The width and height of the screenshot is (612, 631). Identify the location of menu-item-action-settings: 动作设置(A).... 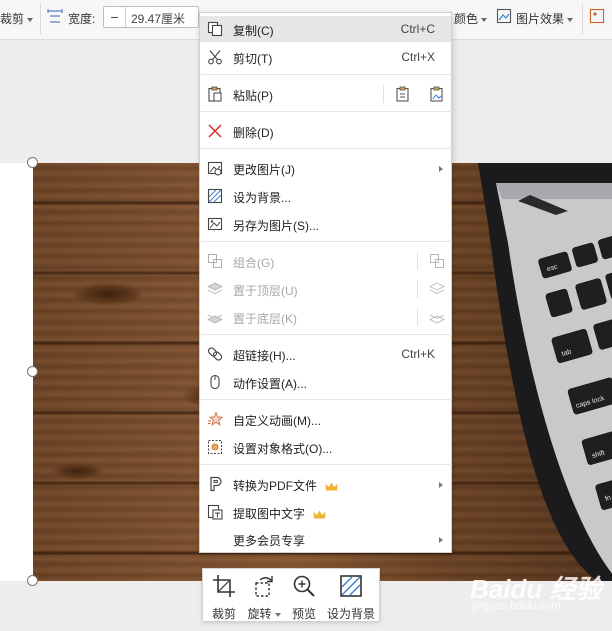
(325, 382).